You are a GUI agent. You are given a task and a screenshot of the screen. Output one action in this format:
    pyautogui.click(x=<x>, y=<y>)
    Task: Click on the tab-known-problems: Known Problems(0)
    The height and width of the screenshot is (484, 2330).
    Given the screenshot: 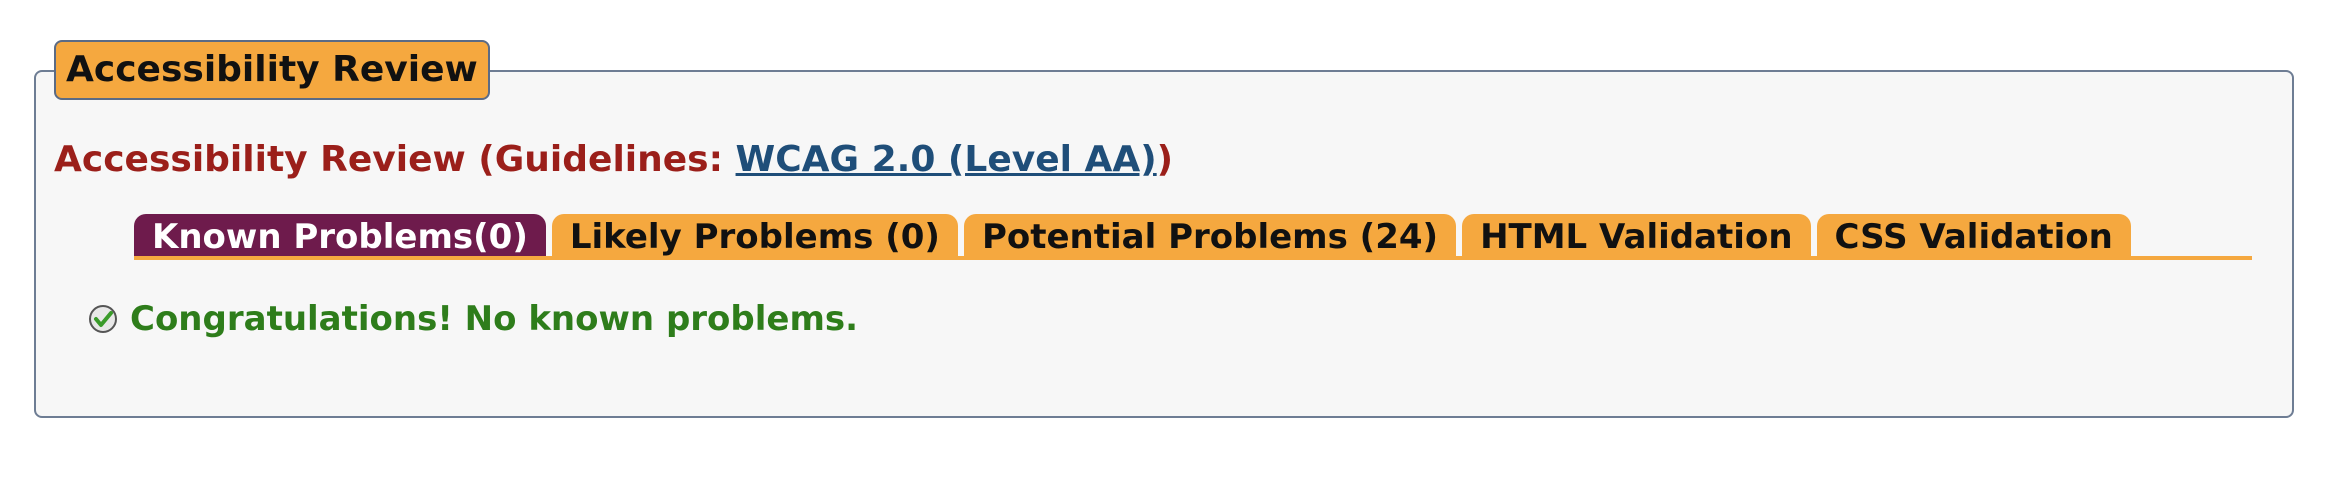 What is the action you would take?
    pyautogui.click(x=340, y=237)
    